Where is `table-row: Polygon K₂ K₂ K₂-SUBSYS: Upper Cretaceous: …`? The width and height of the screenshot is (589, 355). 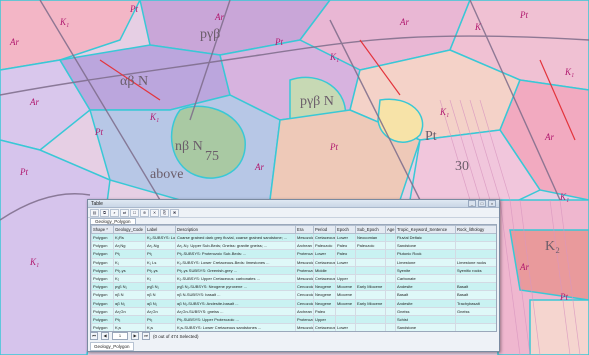
table-row: Polygon K₂ K₂ K₂-SUBSYS: Upper Cretaceous: … is located at coordinates (293, 278).